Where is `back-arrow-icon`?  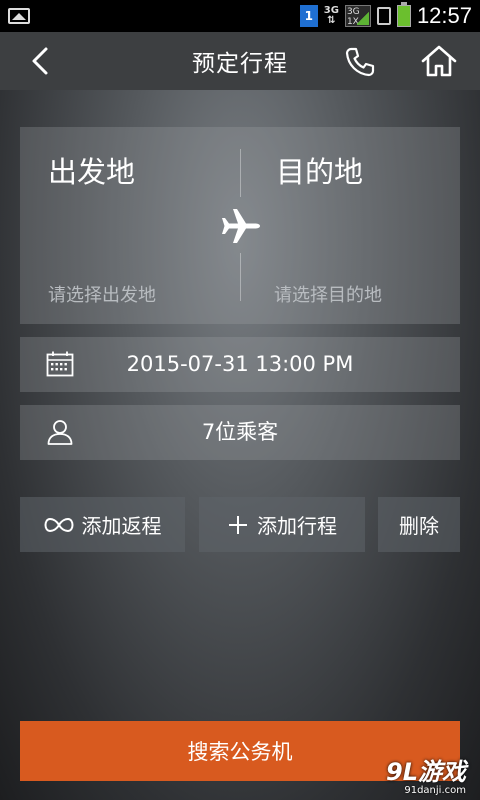
back-arrow-icon is located at coordinates (40, 61).